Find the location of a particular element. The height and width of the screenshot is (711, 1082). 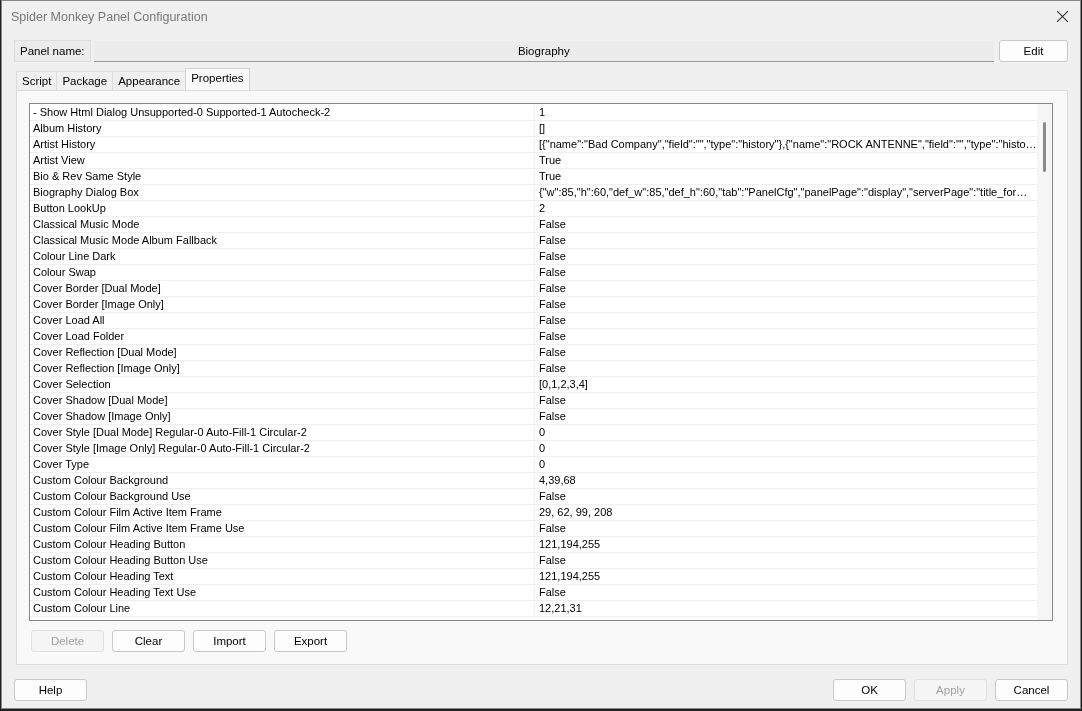

property-name: Cover Shadow [Dual Mode] is located at coordinates (282, 400).